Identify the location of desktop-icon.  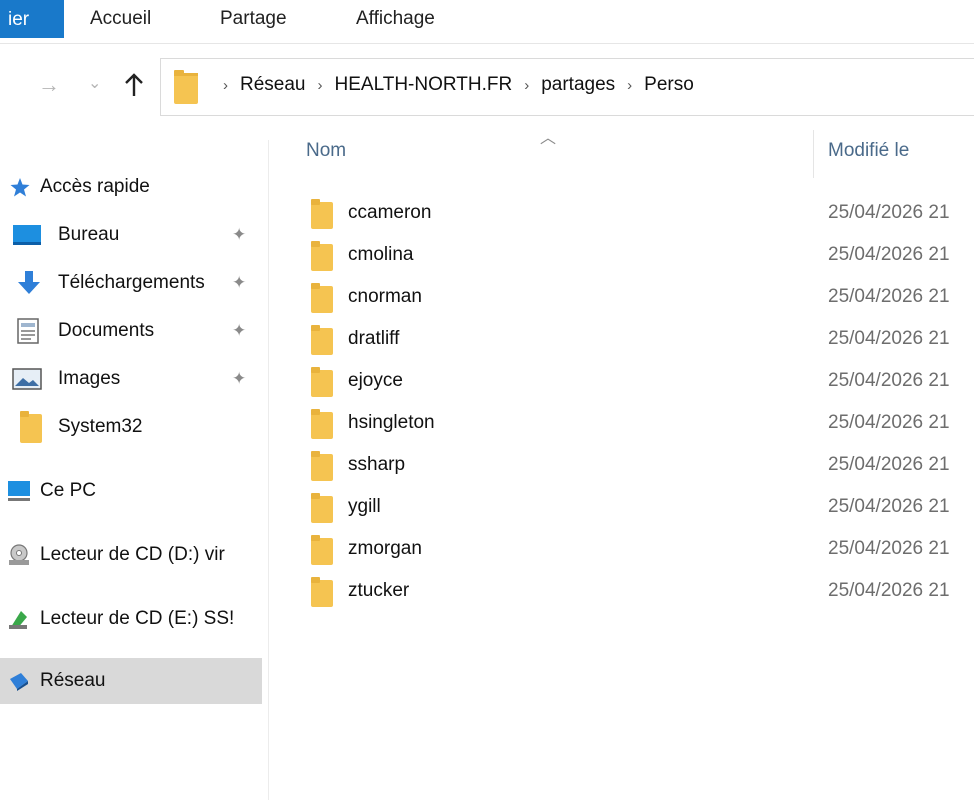
(27, 235).